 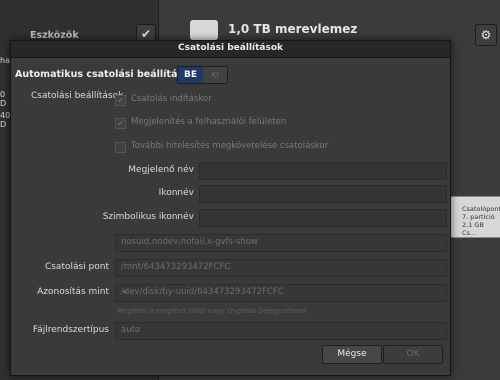 I want to click on symbolic-icon-label: Szimbolikus ikonnév, so click(x=148, y=217).